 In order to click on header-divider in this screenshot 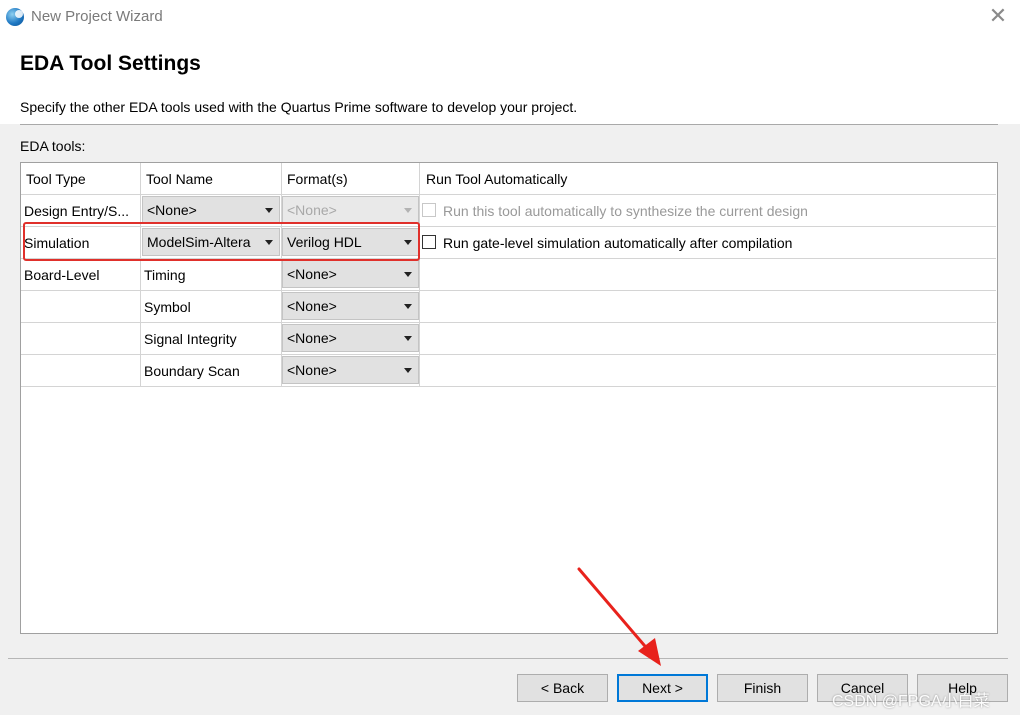, I will do `click(509, 124)`.